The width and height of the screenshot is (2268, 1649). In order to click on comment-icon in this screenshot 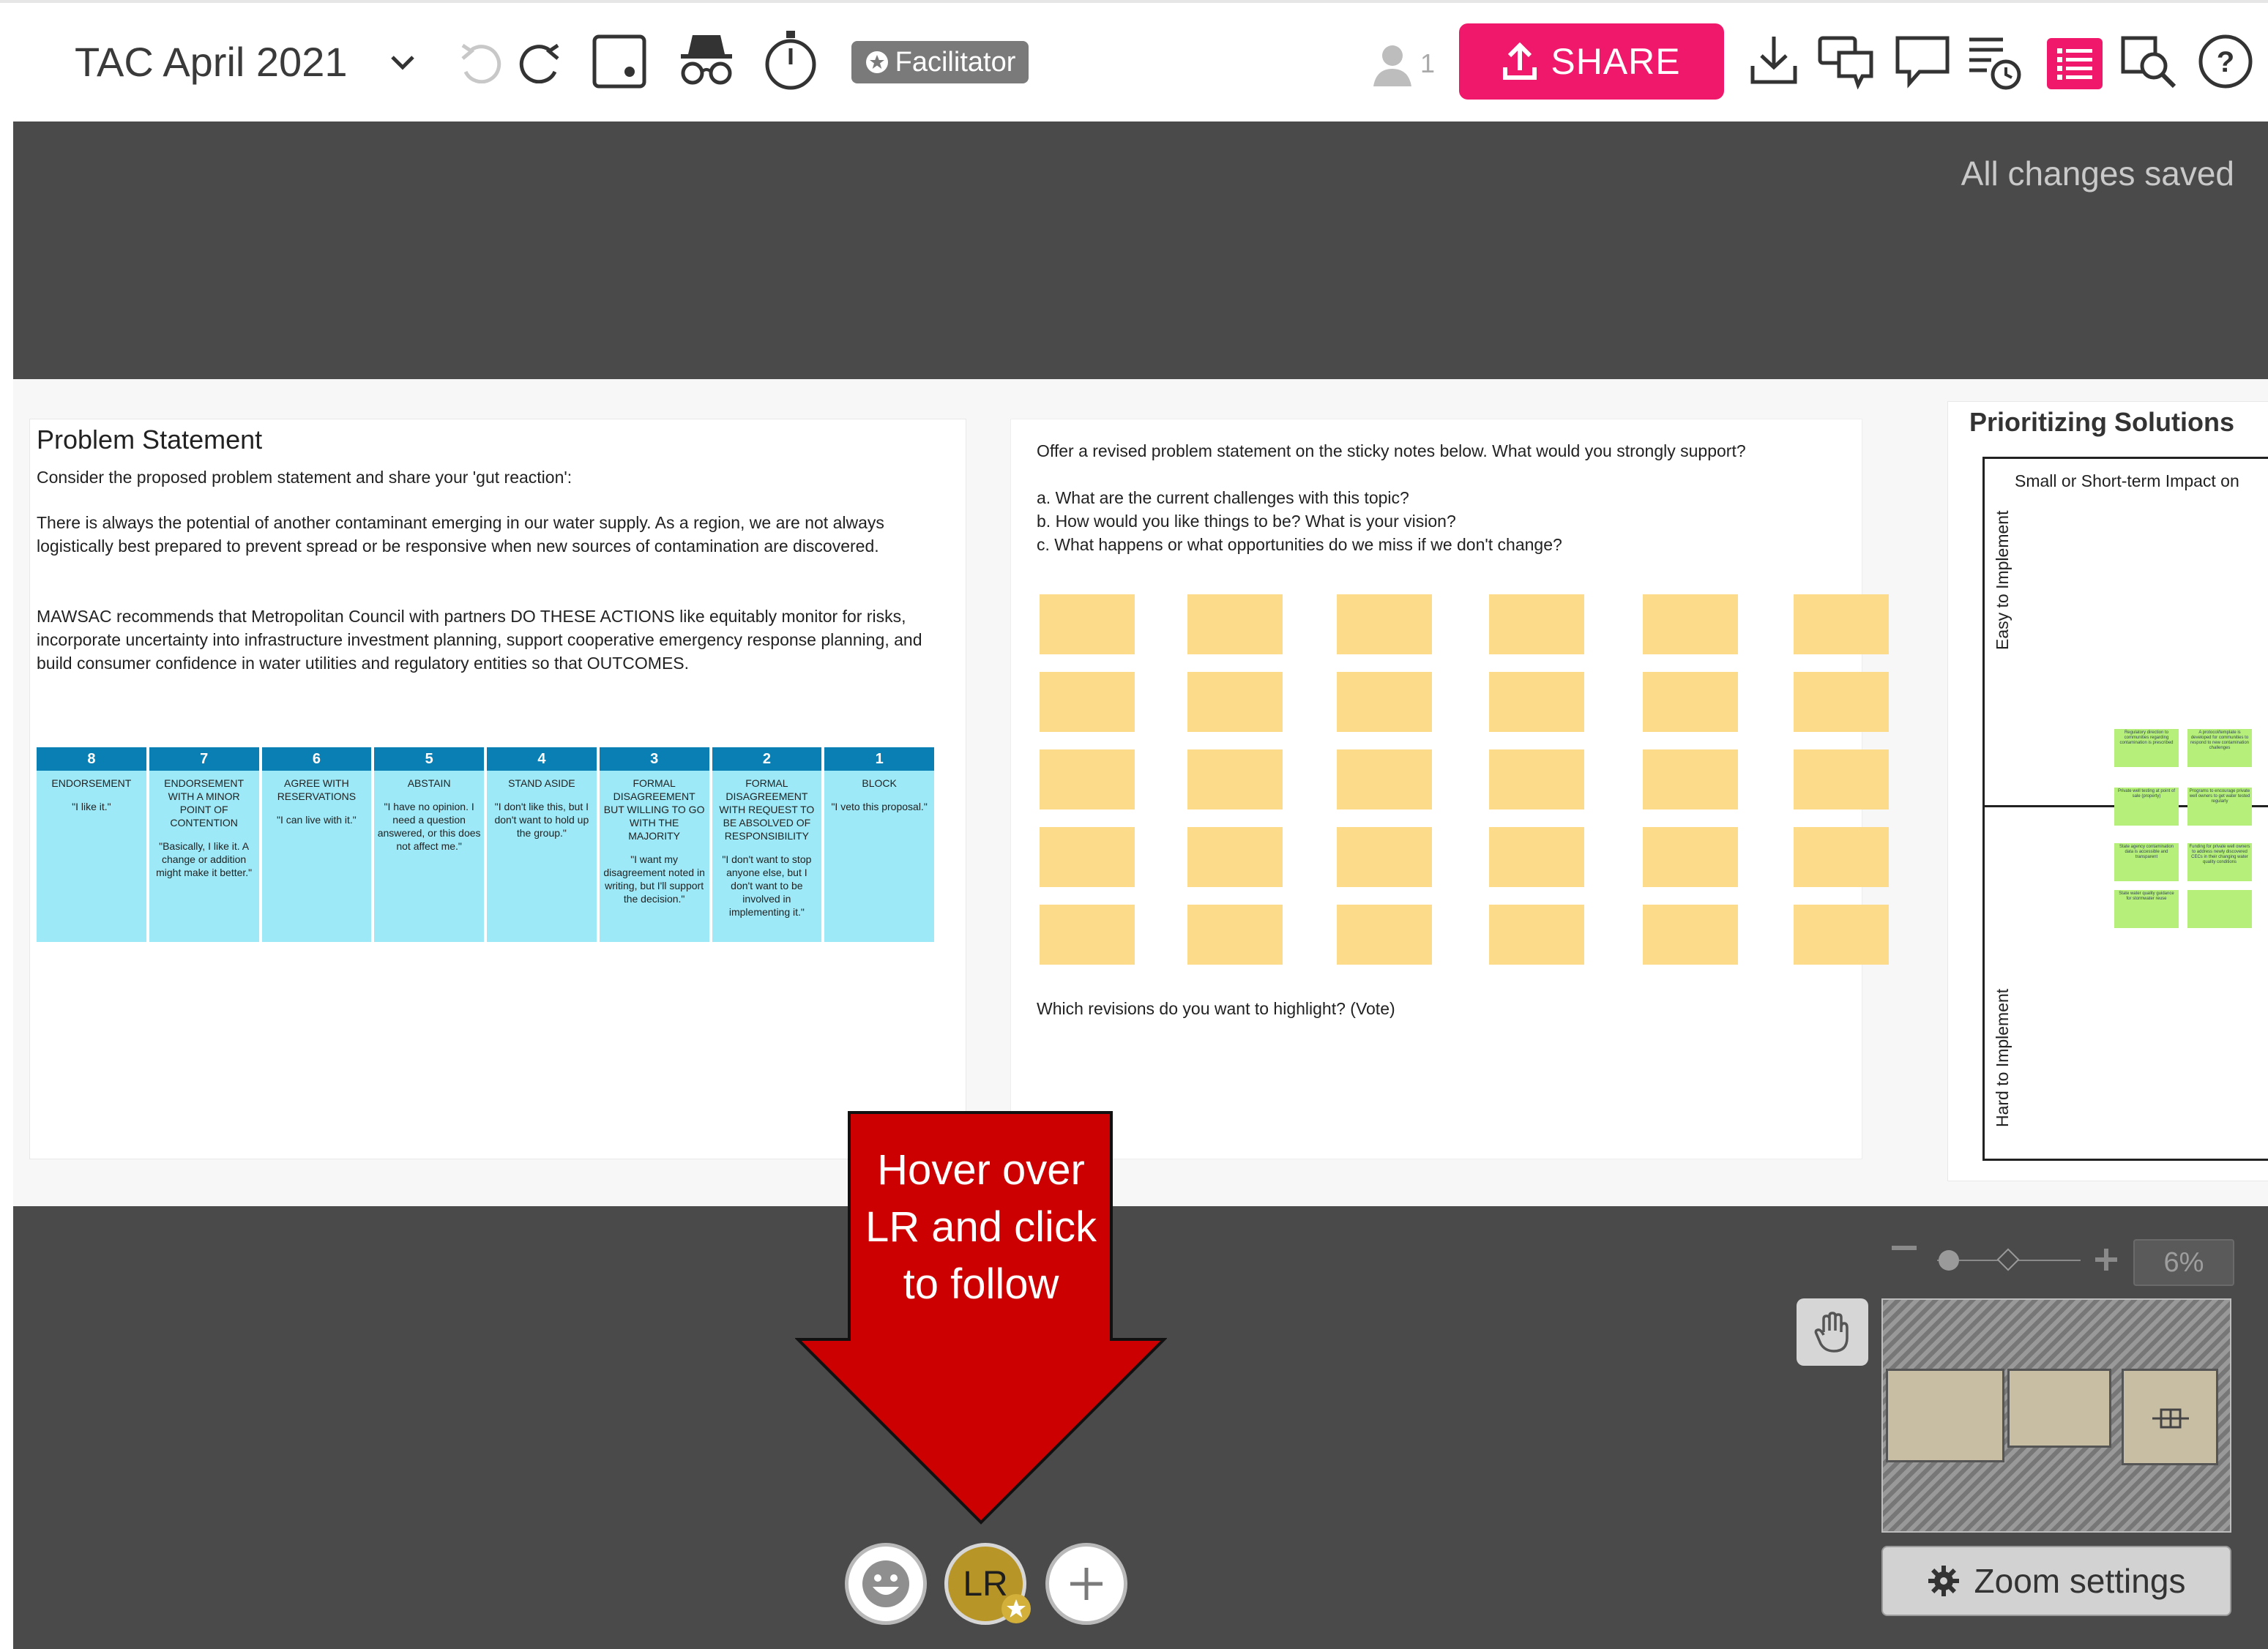, I will do `click(1923, 61)`.